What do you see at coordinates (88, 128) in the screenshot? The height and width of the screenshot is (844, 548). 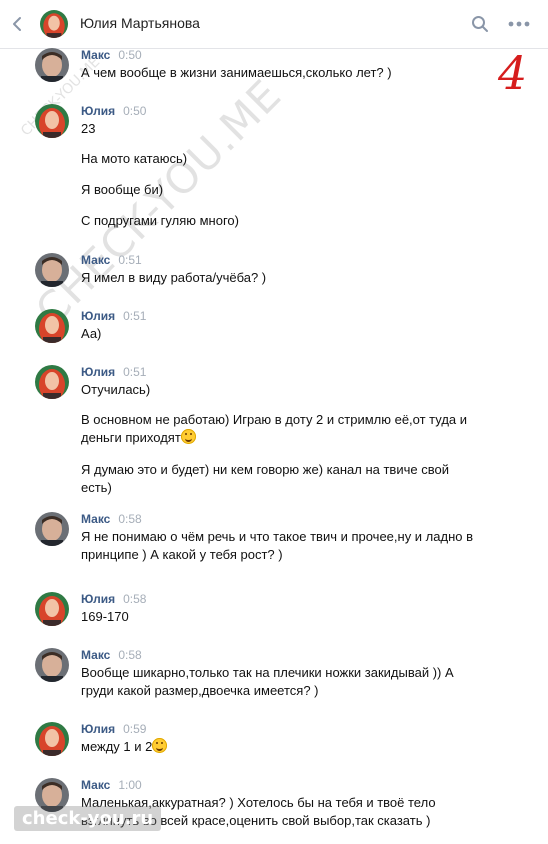 I see `message-text: 23` at bounding box center [88, 128].